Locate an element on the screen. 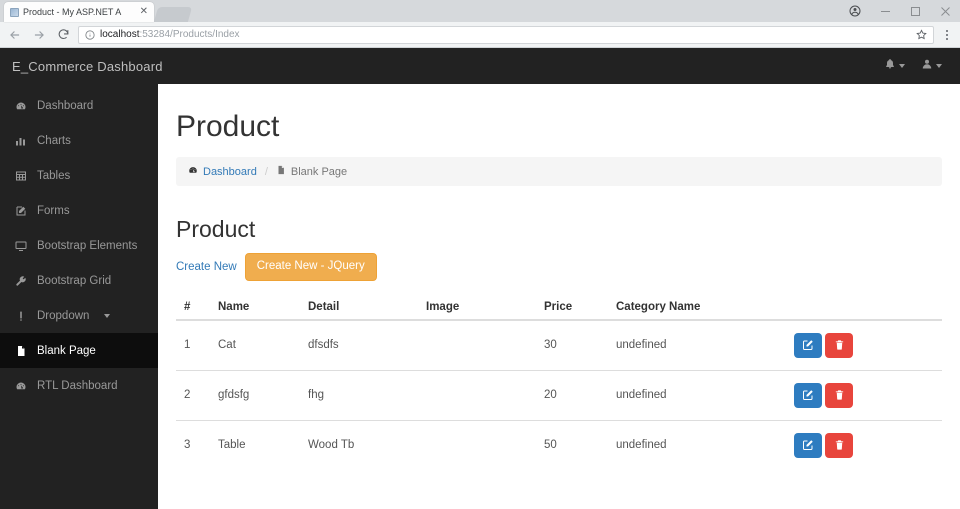 This screenshot has height=509, width=960. page-favicon is located at coordinates (14, 12).